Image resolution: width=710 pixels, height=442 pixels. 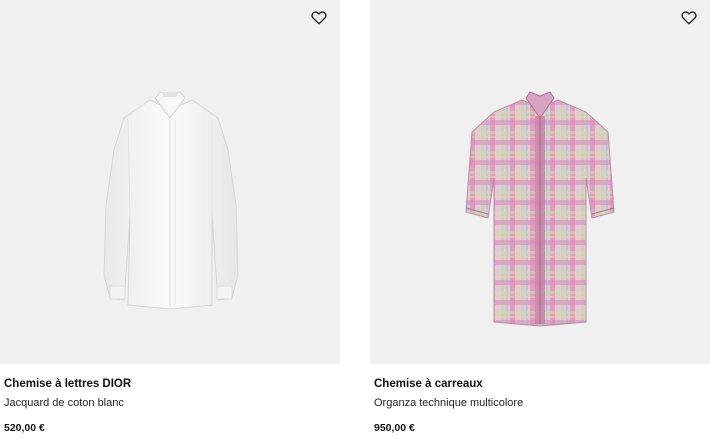 What do you see at coordinates (24, 428) in the screenshot?
I see `product-price: 520,00 €` at bounding box center [24, 428].